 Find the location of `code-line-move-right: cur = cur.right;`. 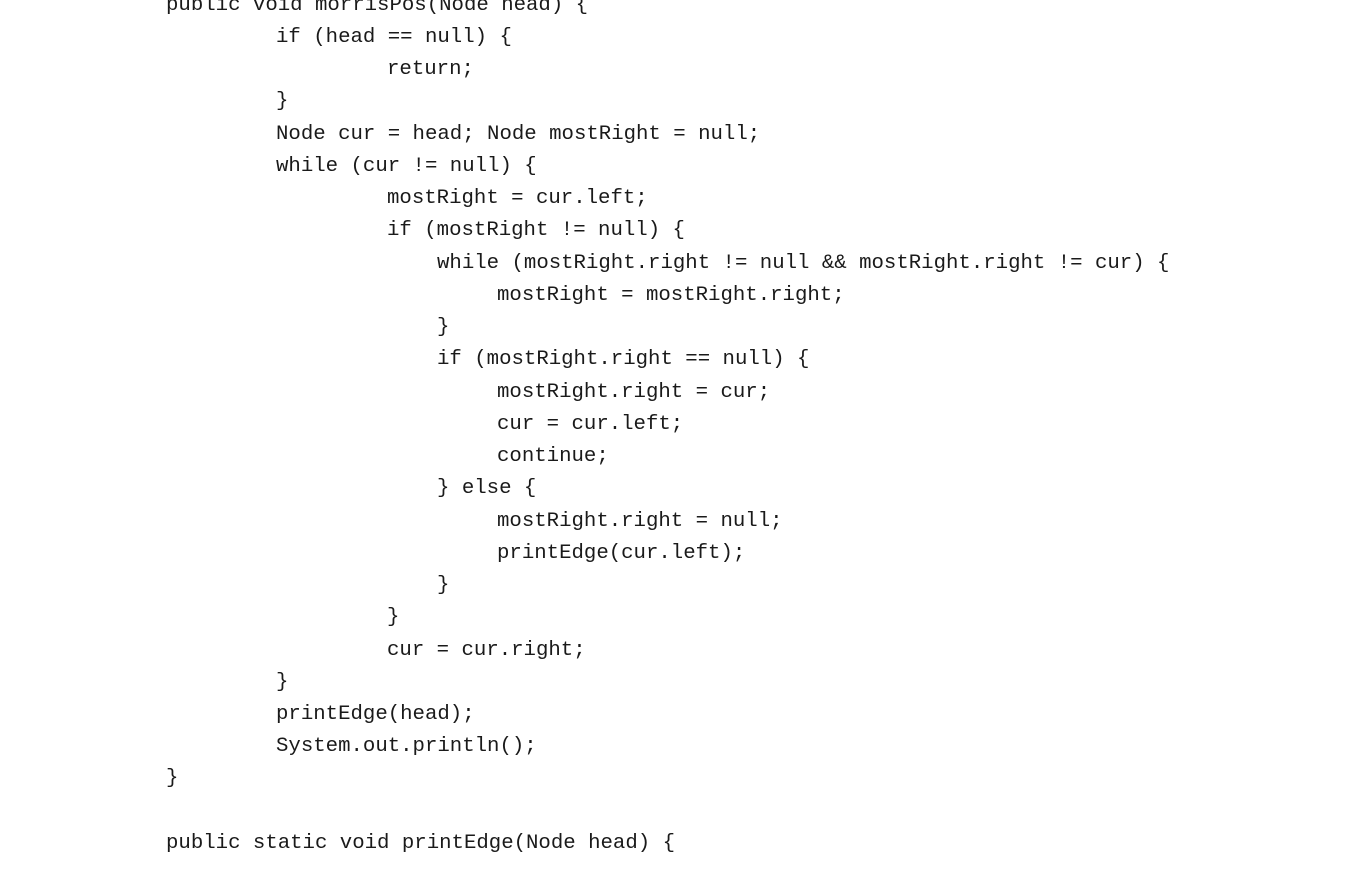

code-line-move-right: cur = cur.right; is located at coordinates (486, 650).